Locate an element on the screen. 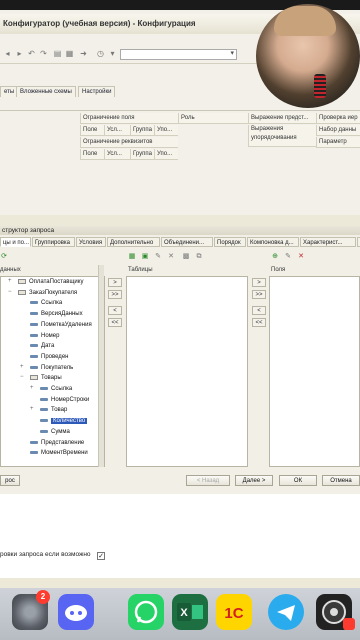 The width and height of the screenshot is (360, 640). tree-item: НомерСтроки is located at coordinates (64, 400).